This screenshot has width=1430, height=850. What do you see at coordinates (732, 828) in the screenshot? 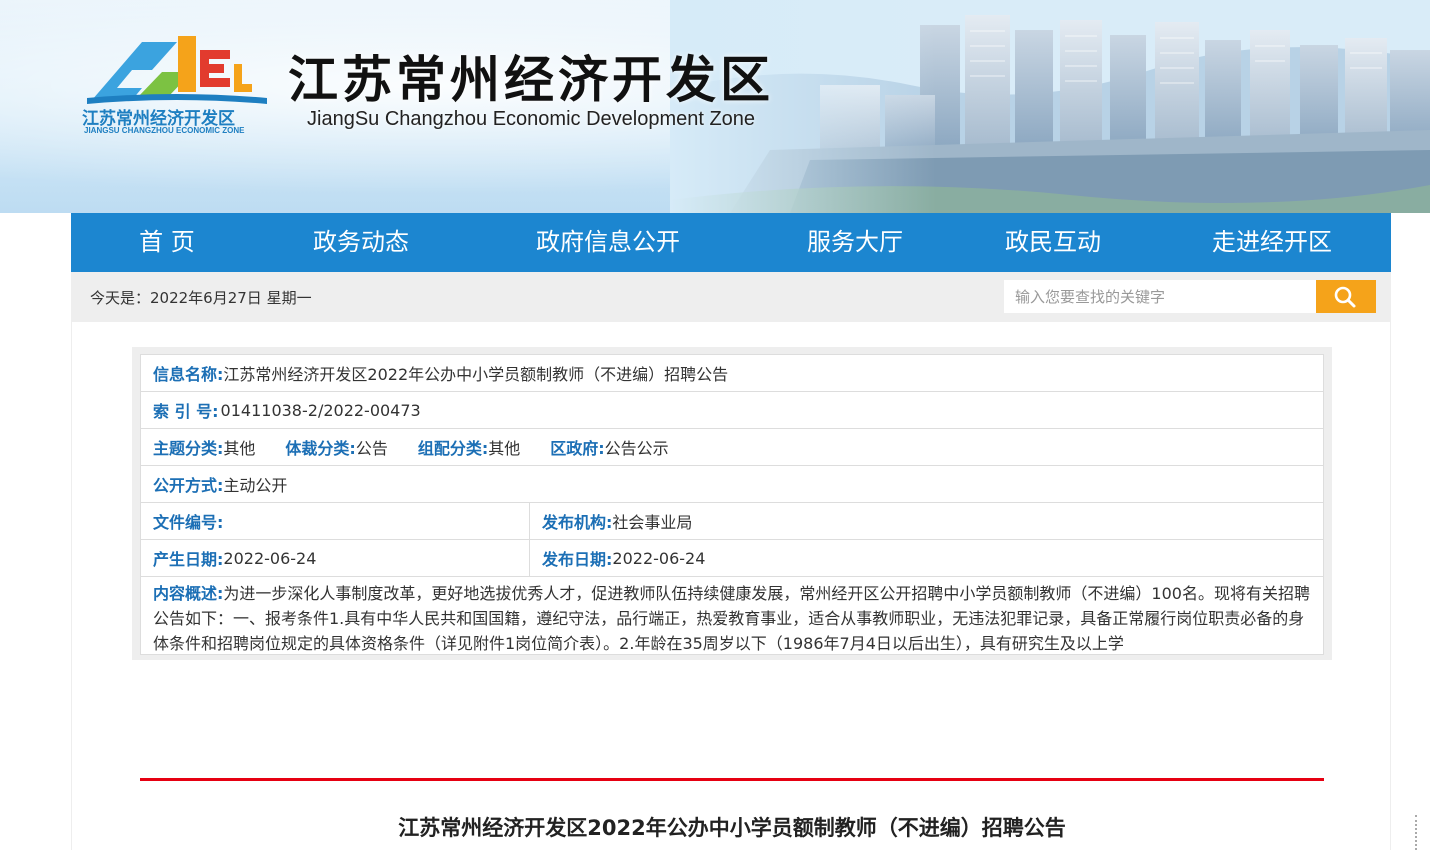
I see `article-title: 江苏常州经济开发区2022年公办中小学员额制教师（不进编）招聘公告` at bounding box center [732, 828].